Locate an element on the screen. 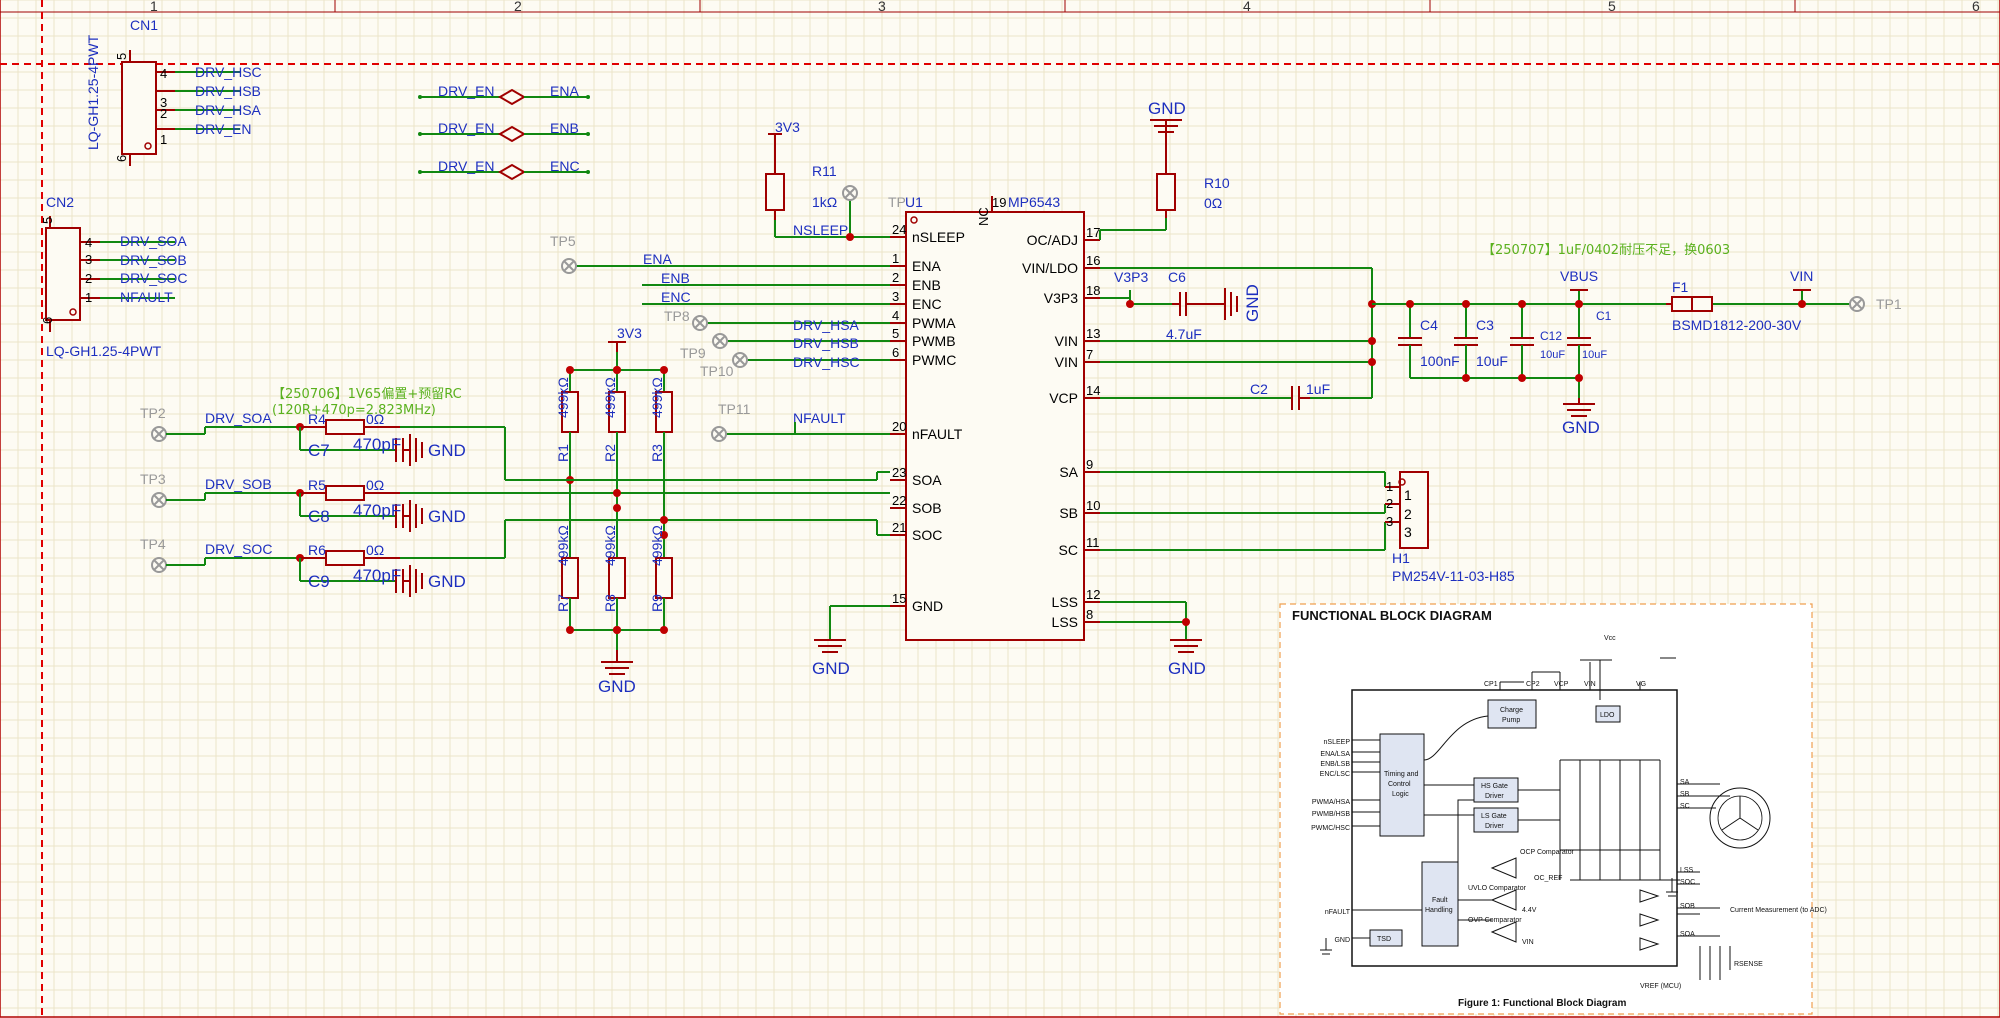  u1-ref: U1 is located at coordinates (914, 202).